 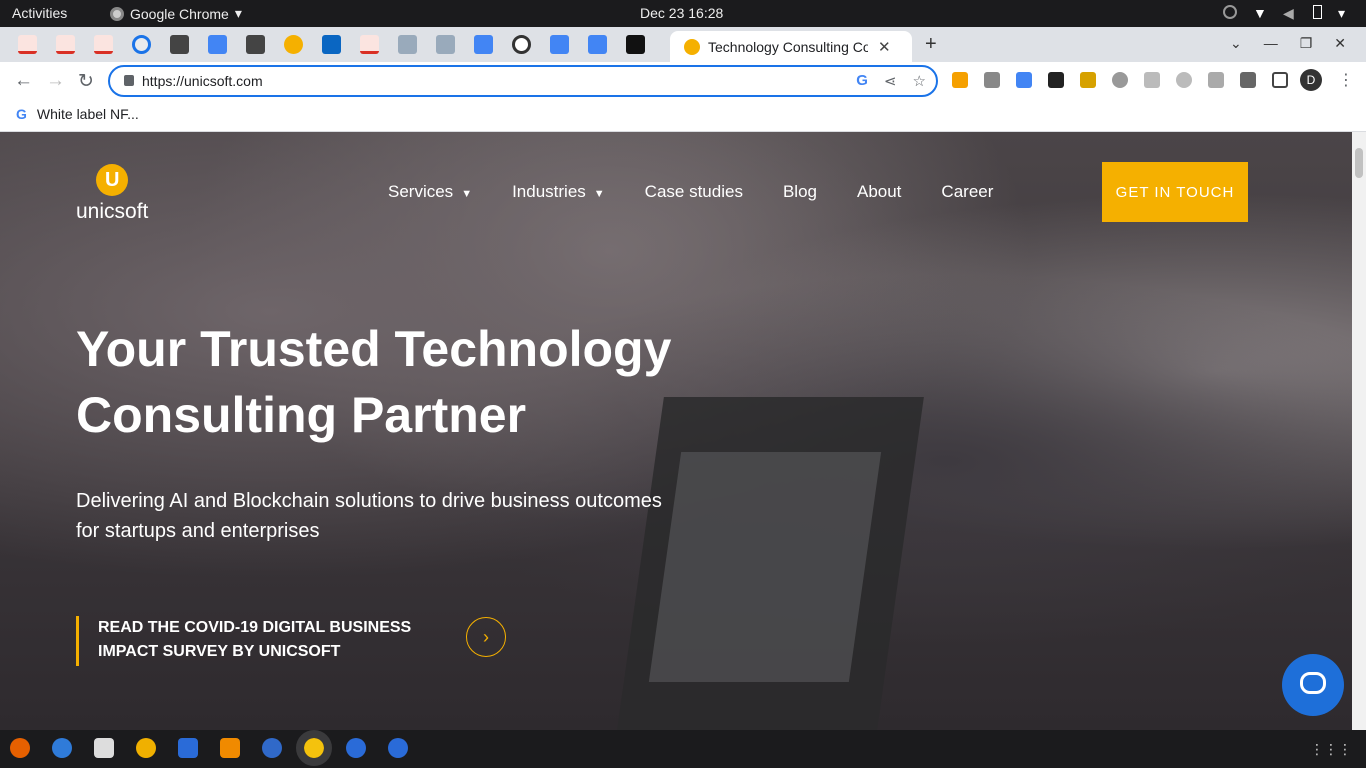 What do you see at coordinates (55, 81) in the screenshot?
I see `forward-button: →` at bounding box center [55, 81].